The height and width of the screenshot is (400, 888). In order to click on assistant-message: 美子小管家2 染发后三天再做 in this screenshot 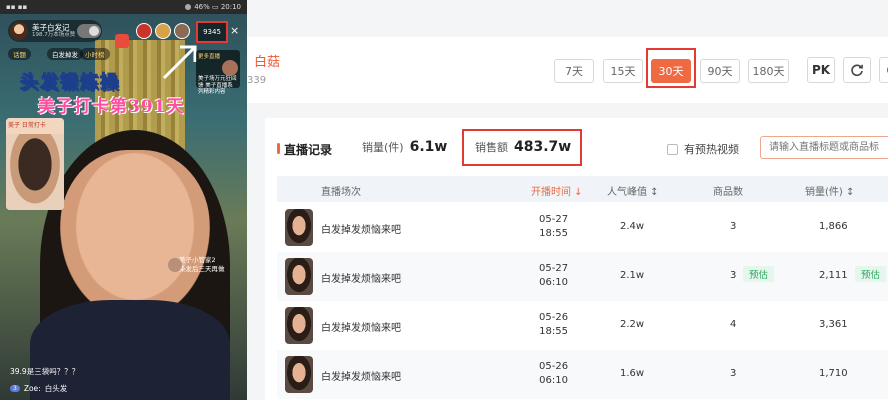, I will do `click(196, 265)`.